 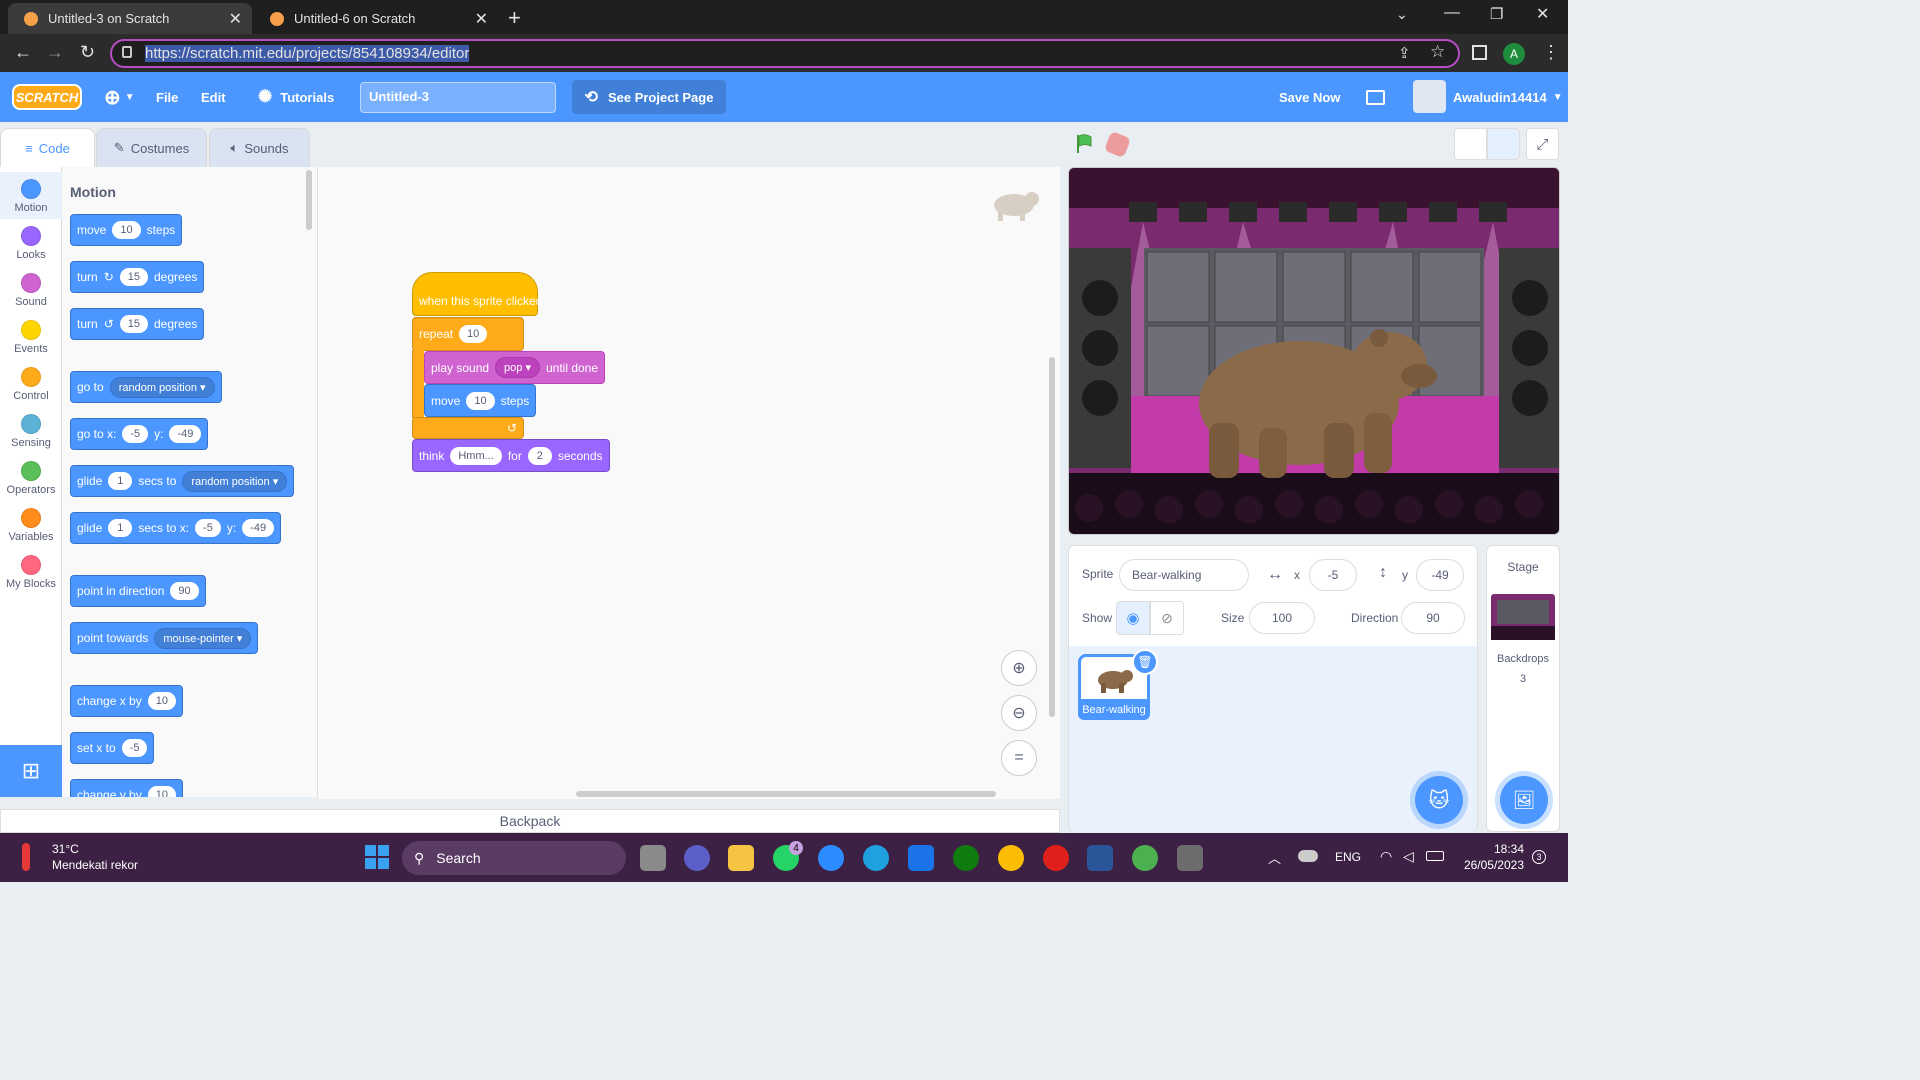 I want to click on clock-time: 18:34, so click(x=1506, y=849).